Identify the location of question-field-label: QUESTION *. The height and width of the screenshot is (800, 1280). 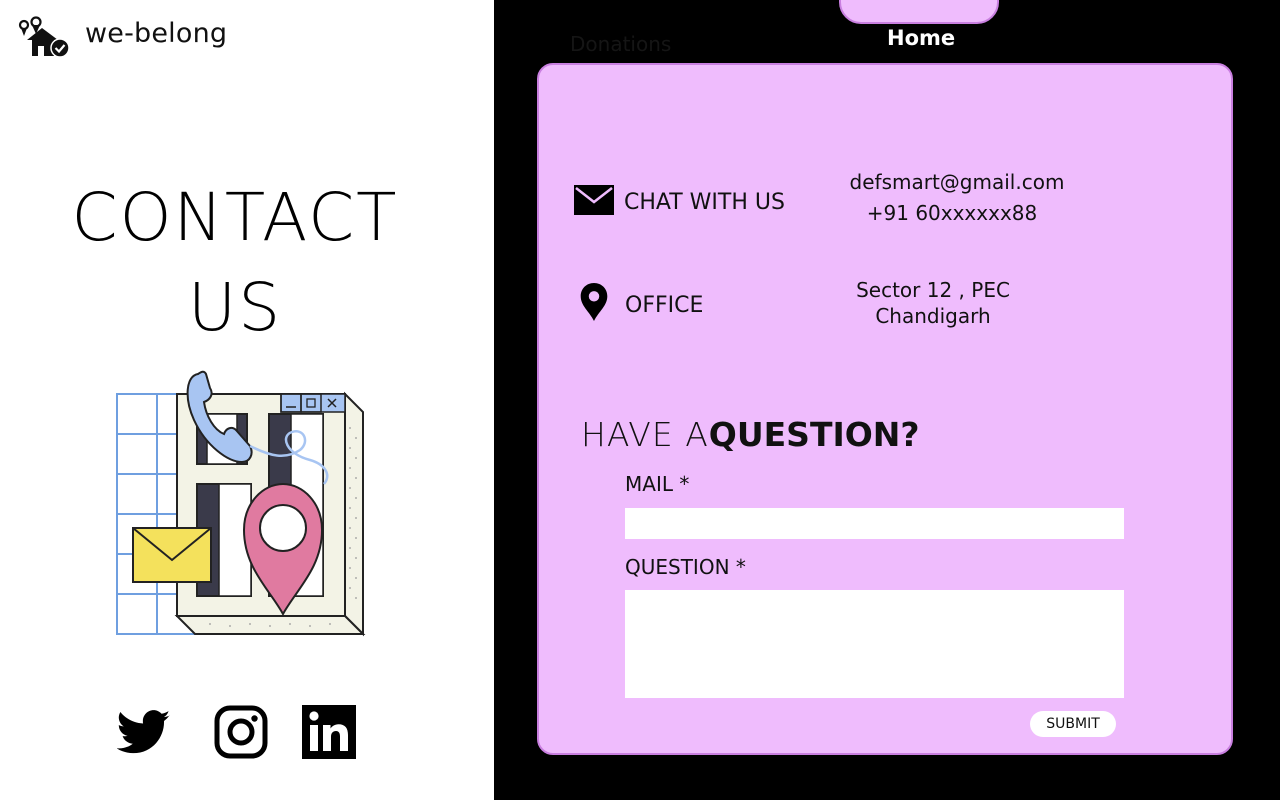
(685, 567).